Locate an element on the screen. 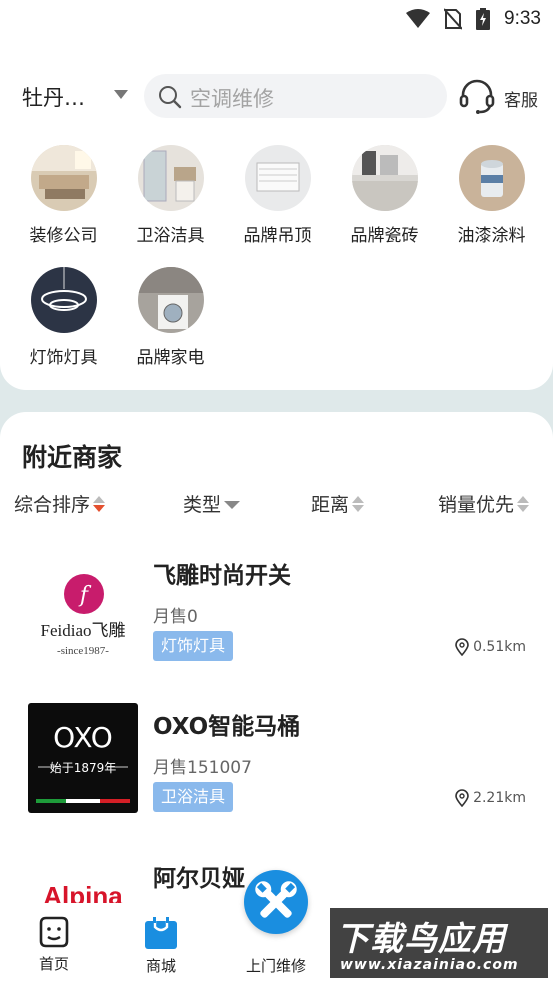 The image size is (553, 983). shop-logo-text: OXO is located at coordinates (83, 737).